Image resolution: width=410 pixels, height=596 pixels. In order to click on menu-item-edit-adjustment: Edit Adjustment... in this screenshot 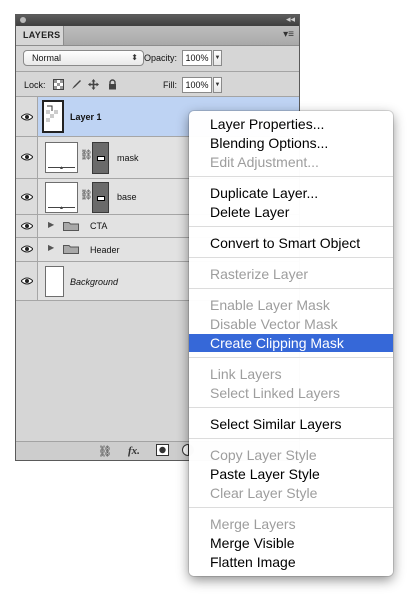, I will do `click(264, 162)`.